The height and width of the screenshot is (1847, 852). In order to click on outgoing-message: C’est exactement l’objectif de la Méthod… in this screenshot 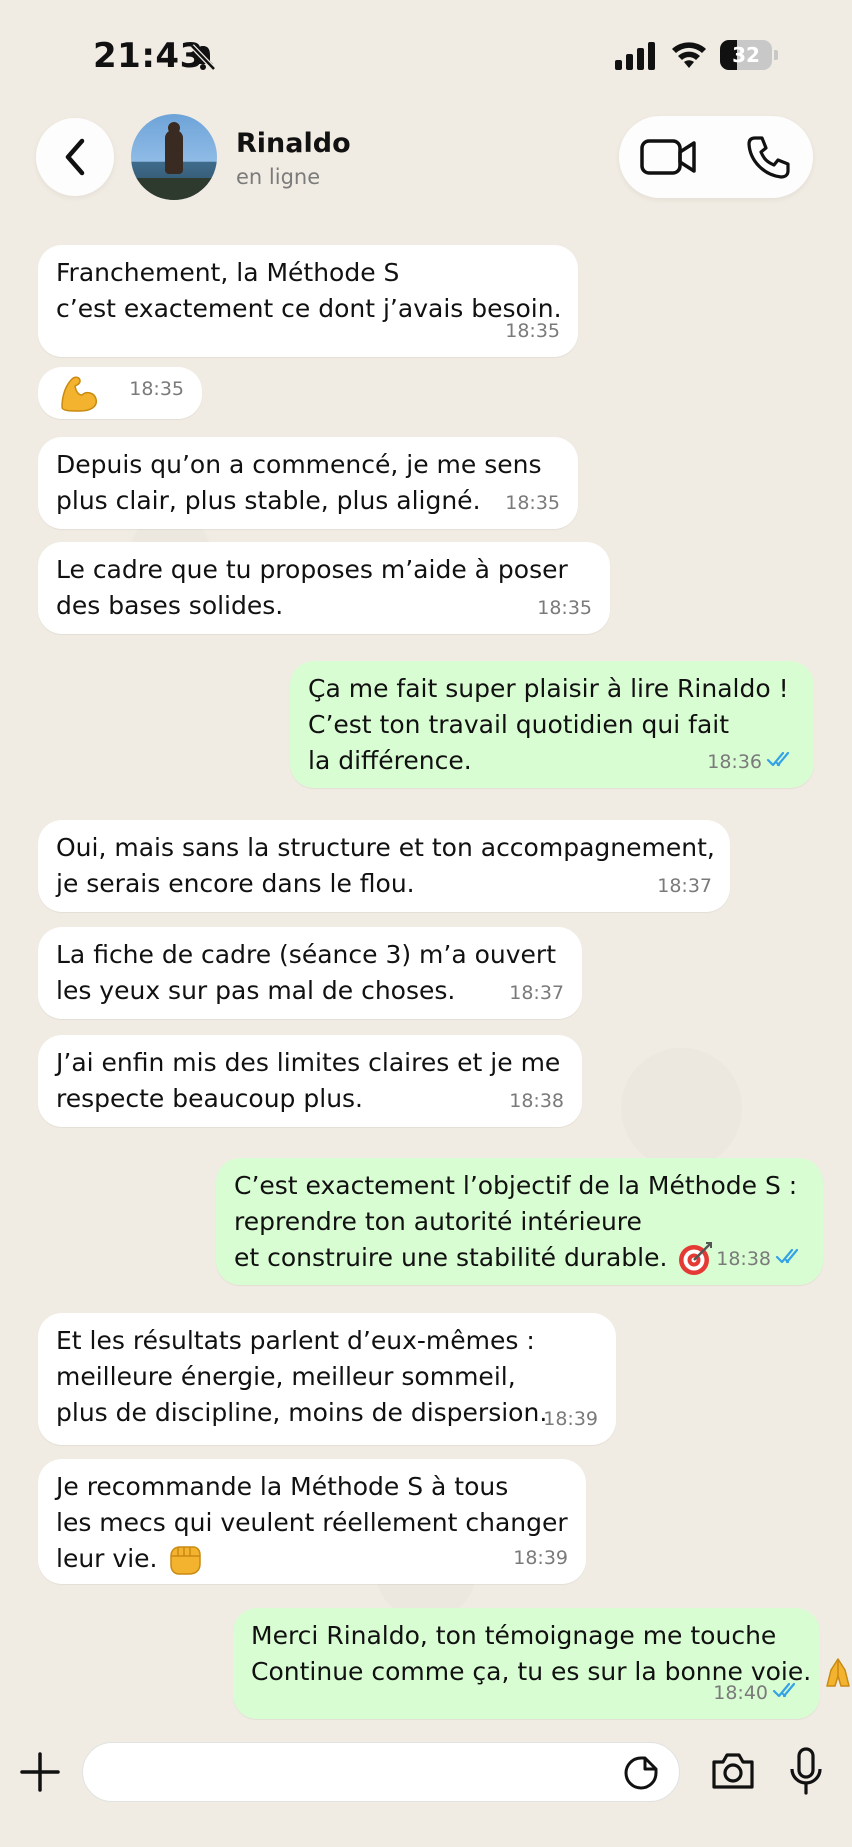, I will do `click(519, 1221)`.